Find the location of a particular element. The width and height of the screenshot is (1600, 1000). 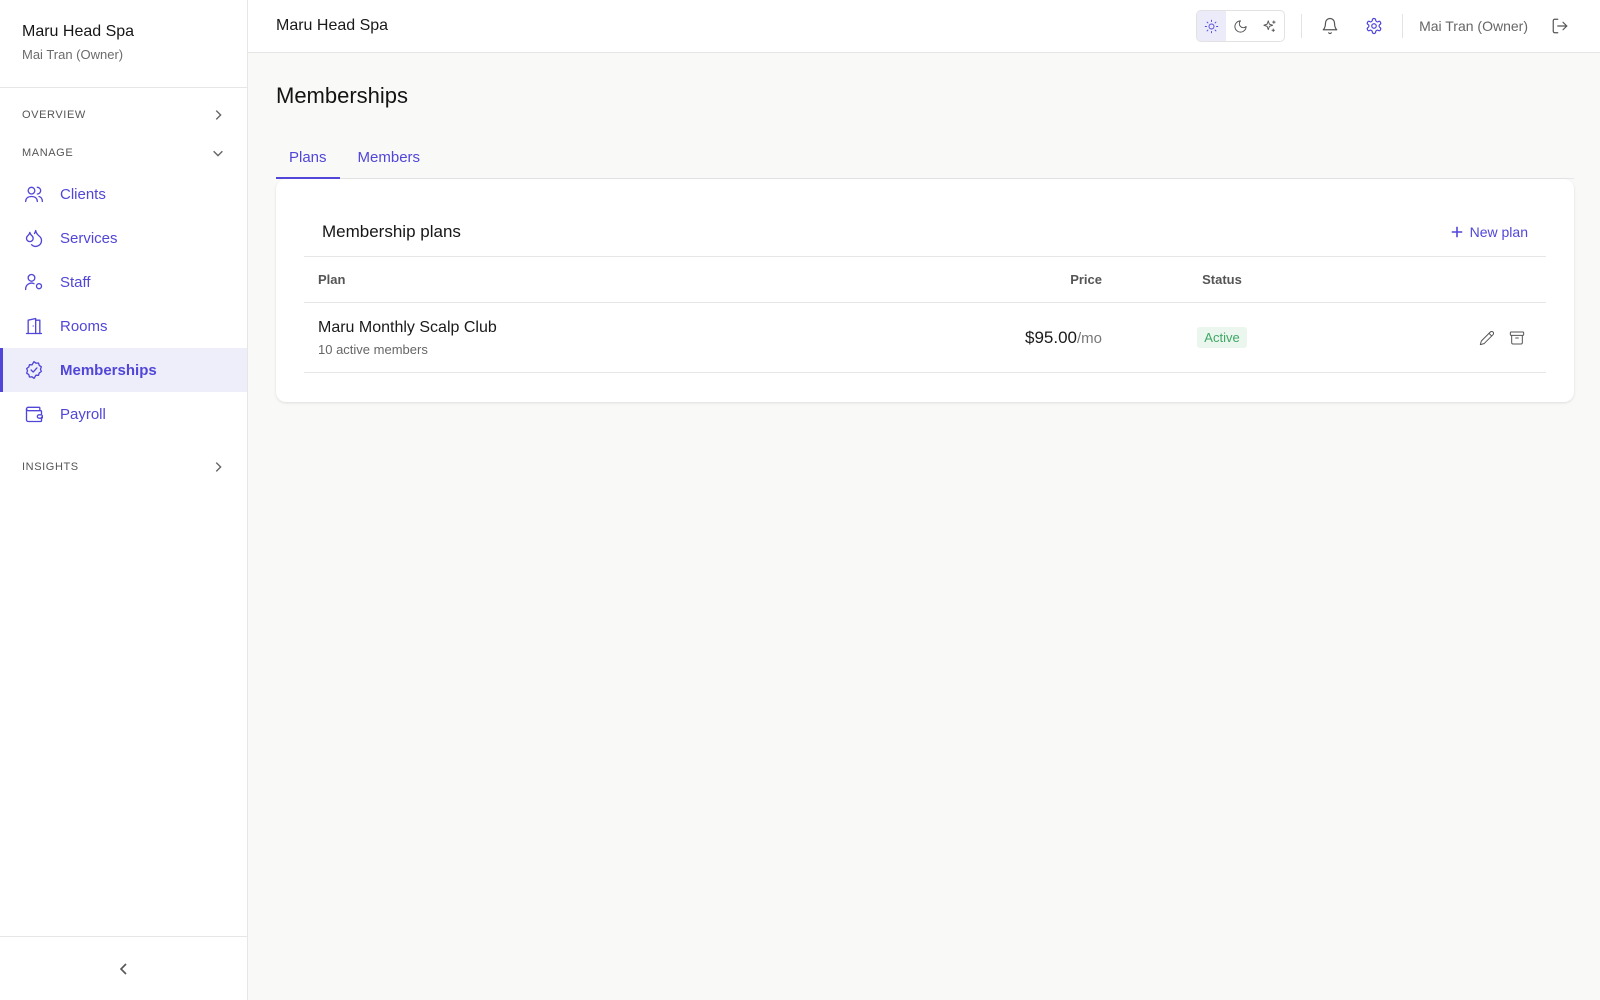

door-icon is located at coordinates (35, 326).